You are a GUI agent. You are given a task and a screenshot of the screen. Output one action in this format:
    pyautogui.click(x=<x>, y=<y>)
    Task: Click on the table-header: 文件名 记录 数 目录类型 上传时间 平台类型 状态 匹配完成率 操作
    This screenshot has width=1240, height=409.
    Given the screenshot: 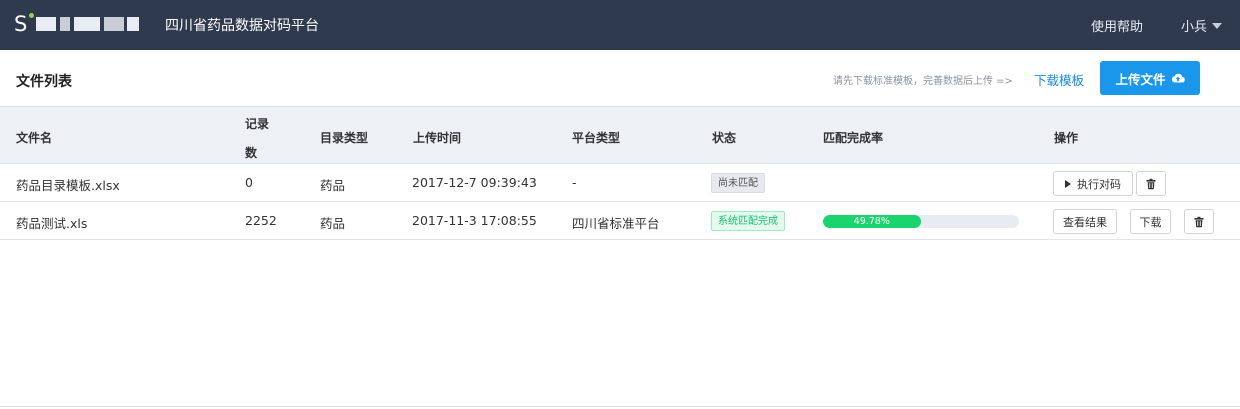 What is the action you would take?
    pyautogui.click(x=620, y=135)
    